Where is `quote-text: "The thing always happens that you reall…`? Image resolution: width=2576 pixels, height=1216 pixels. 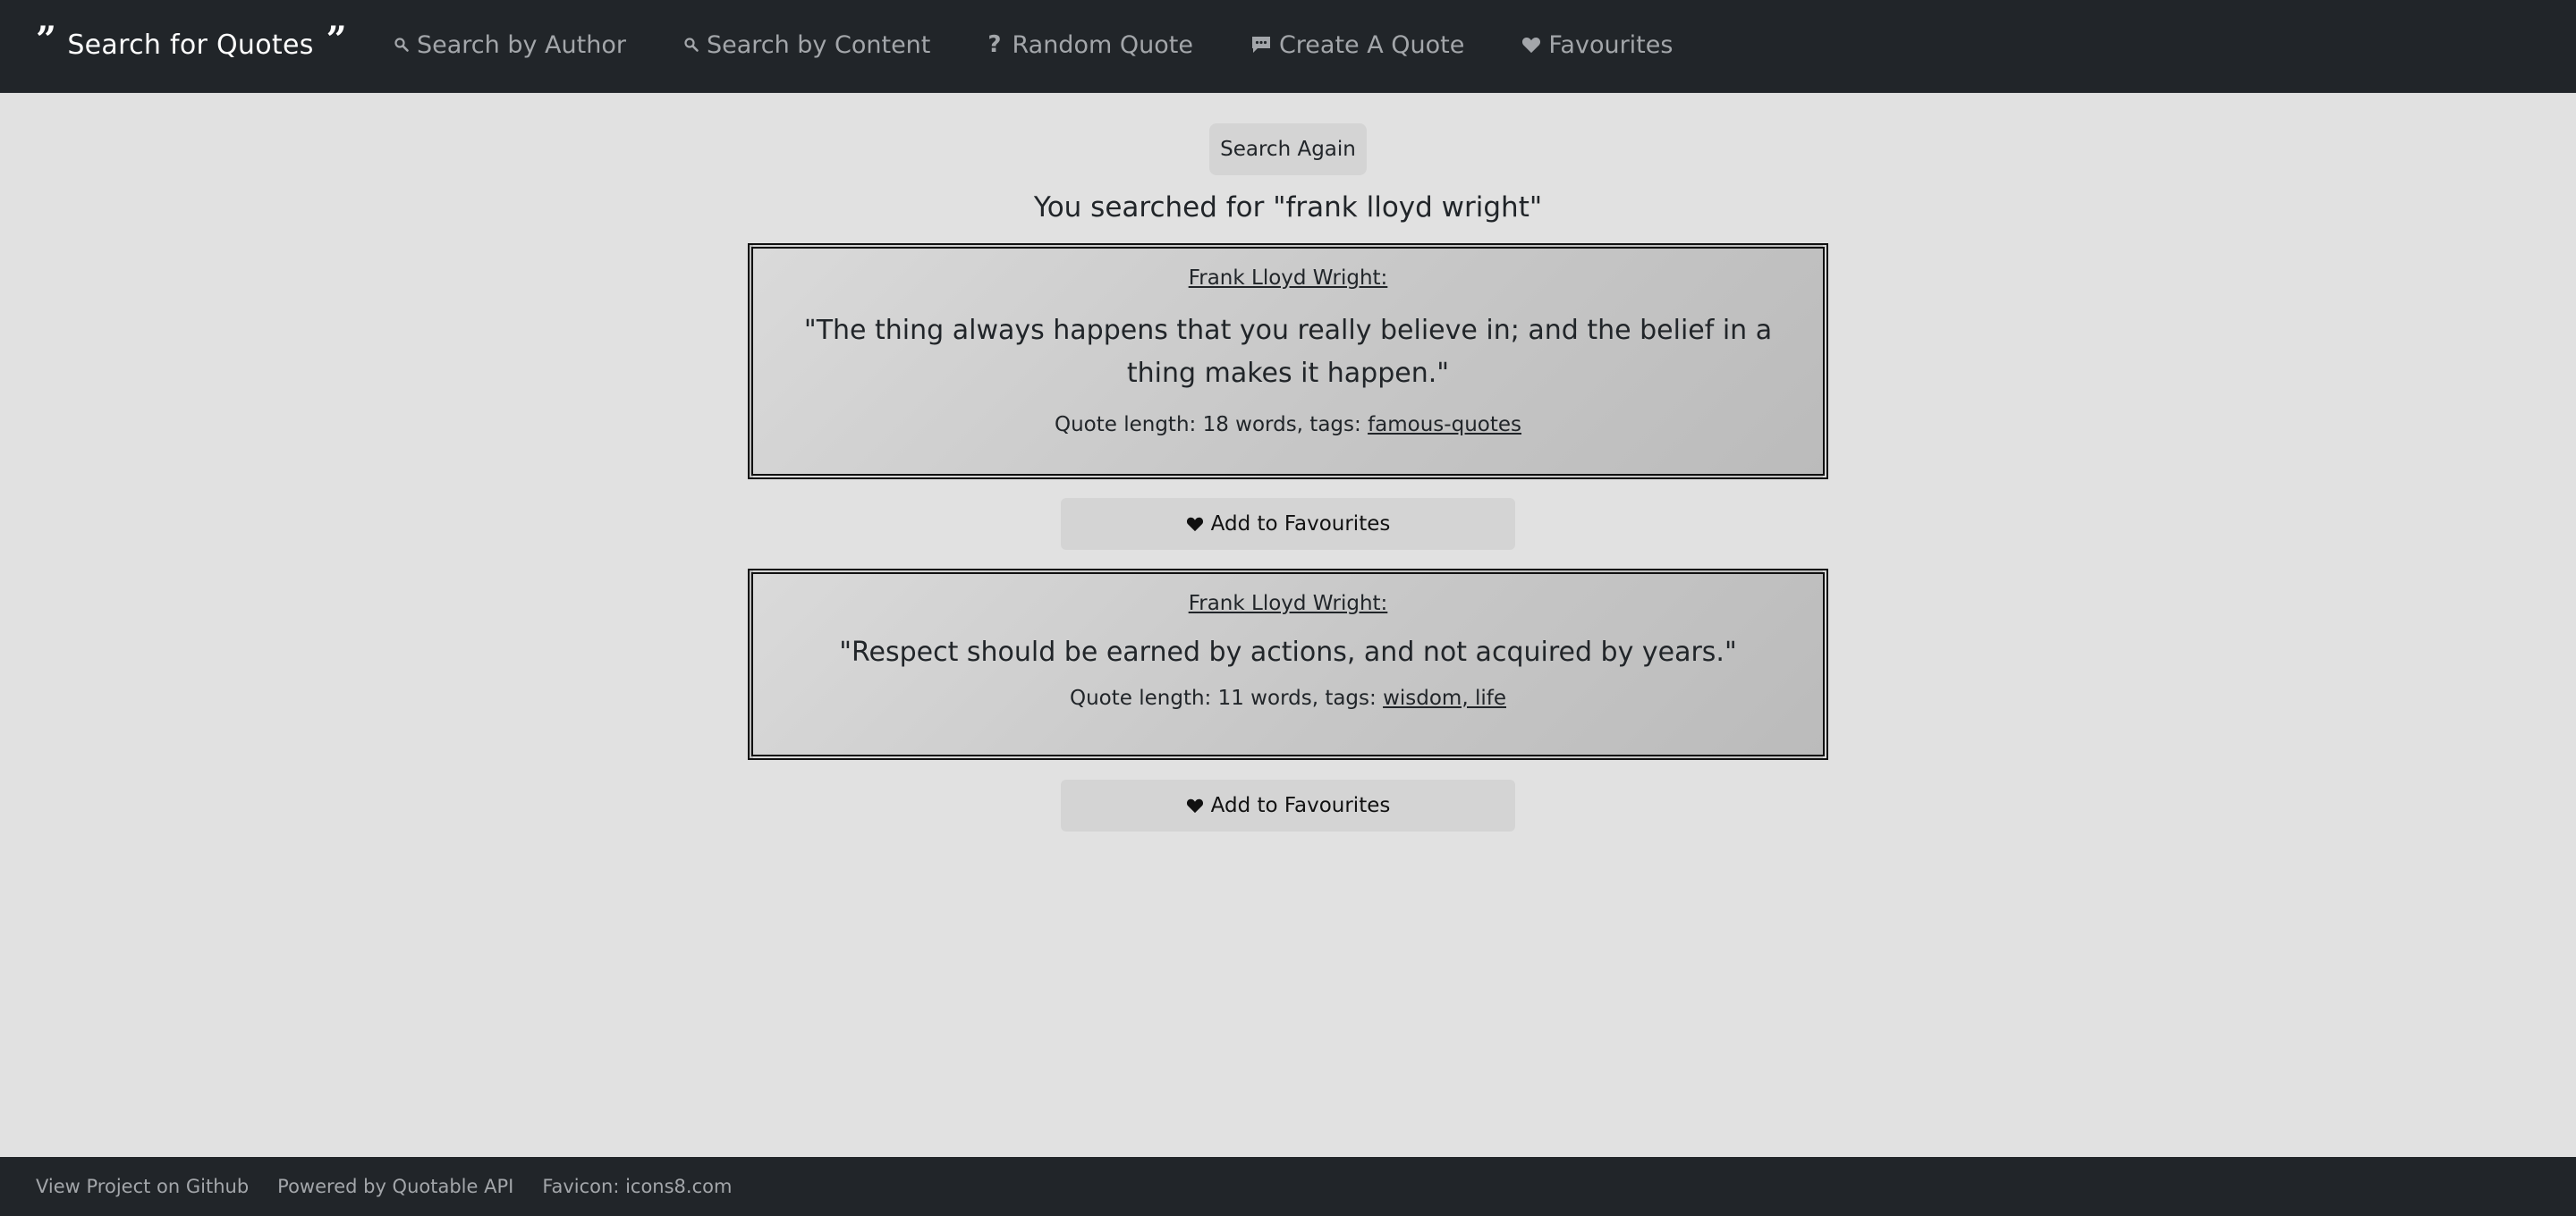
quote-text: "The thing always happens that you reall… is located at coordinates (1288, 352).